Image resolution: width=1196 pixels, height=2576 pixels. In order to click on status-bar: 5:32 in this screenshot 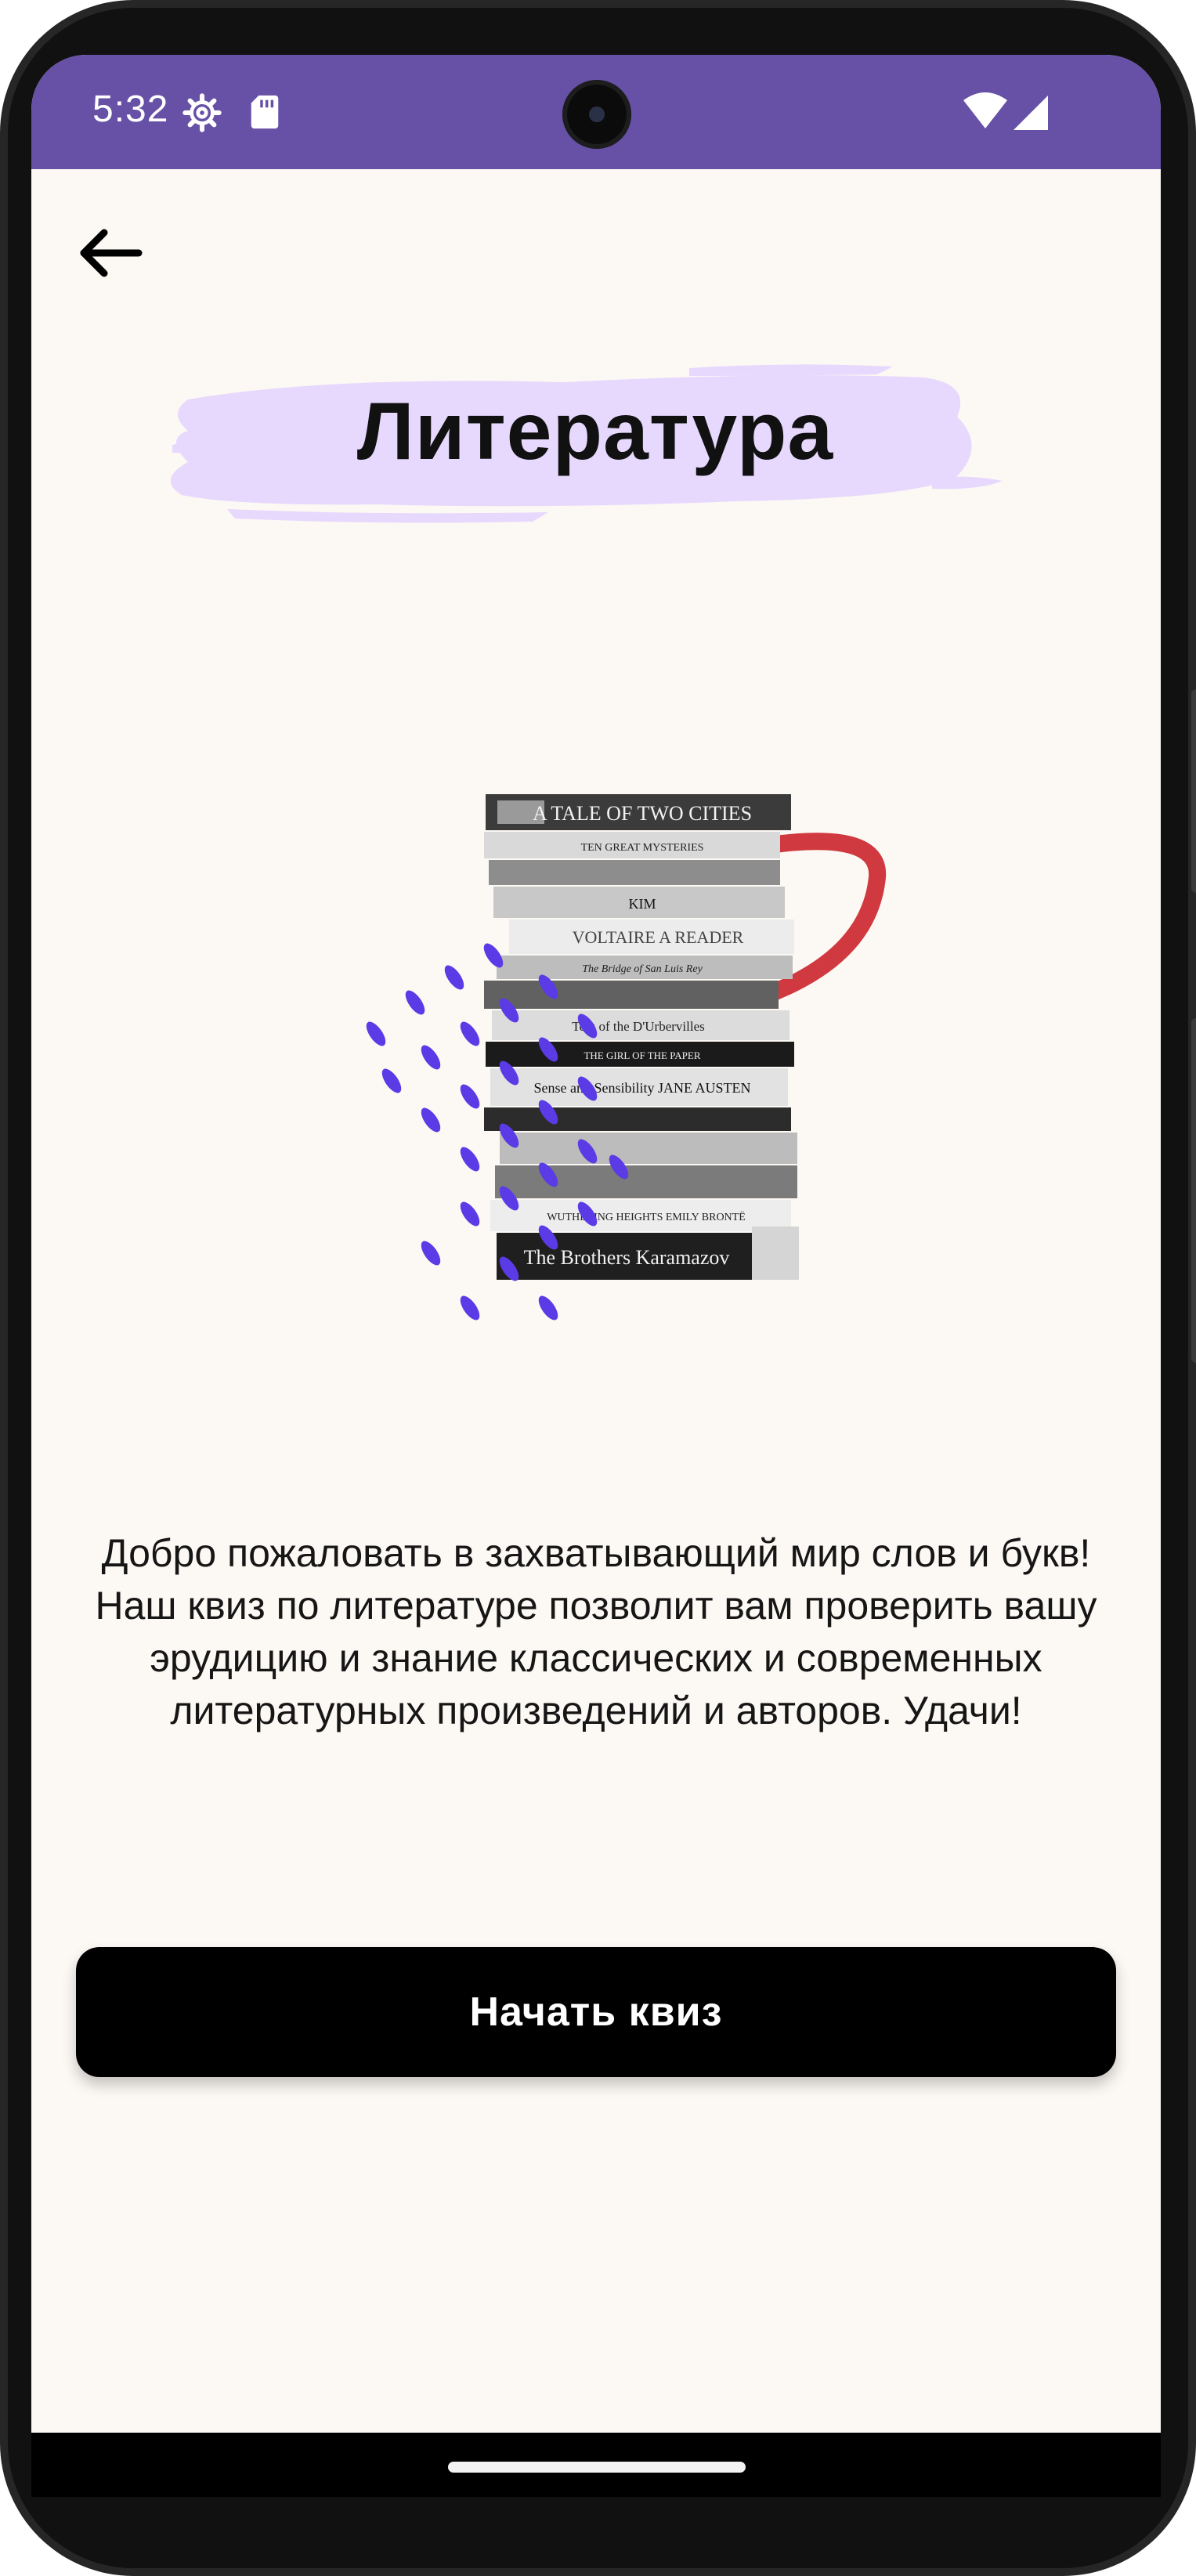, I will do `click(596, 112)`.